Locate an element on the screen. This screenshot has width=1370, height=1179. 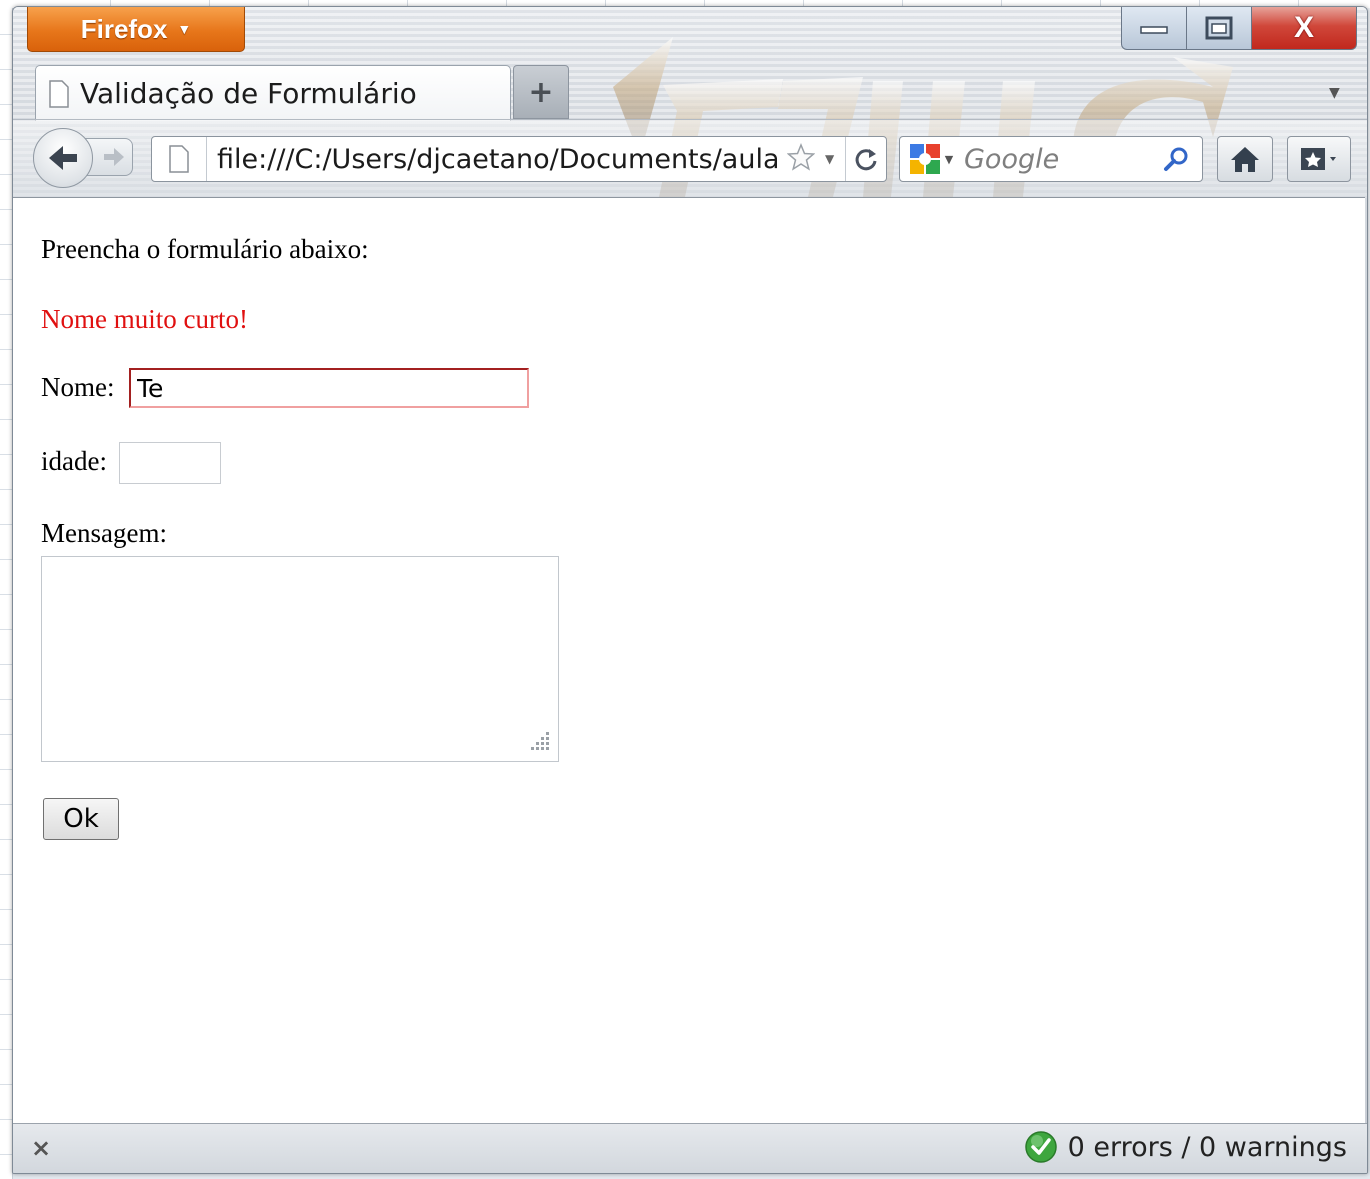
plus-icon: + is located at coordinates (541, 92).